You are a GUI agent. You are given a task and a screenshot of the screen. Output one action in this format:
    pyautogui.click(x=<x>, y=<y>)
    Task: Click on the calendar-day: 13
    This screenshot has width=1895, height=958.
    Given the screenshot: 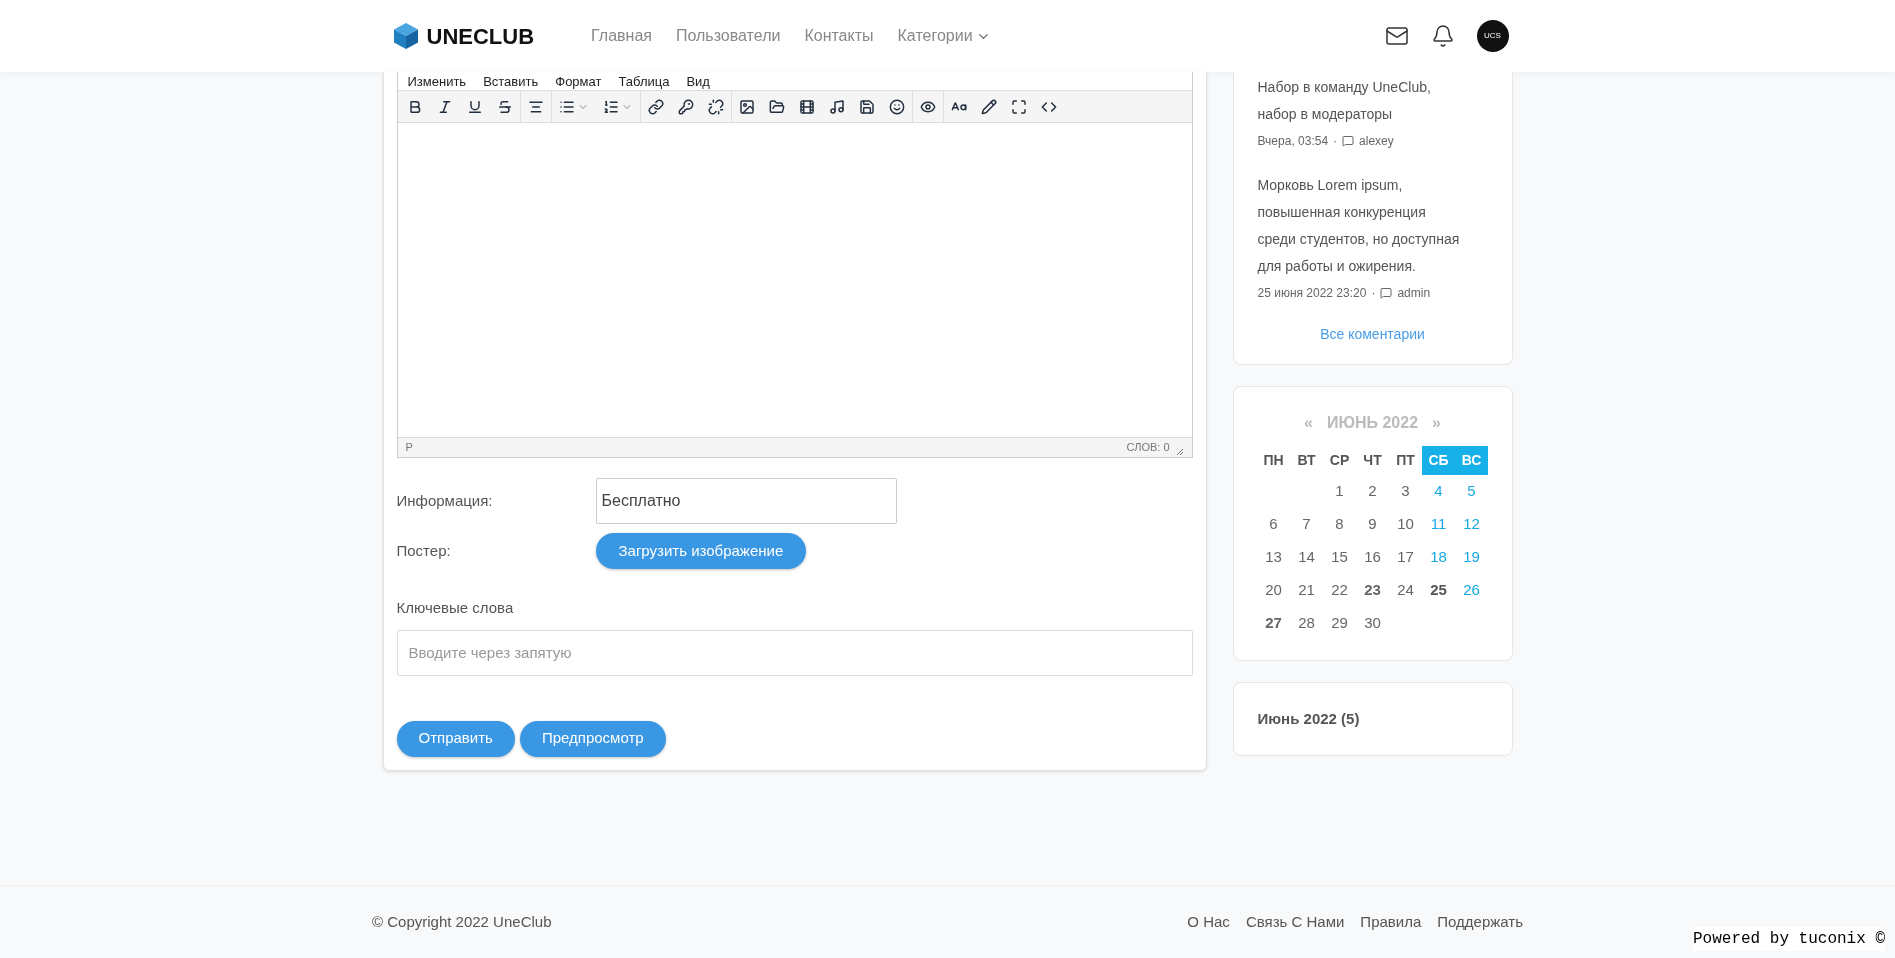 What is the action you would take?
    pyautogui.click(x=1273, y=557)
    